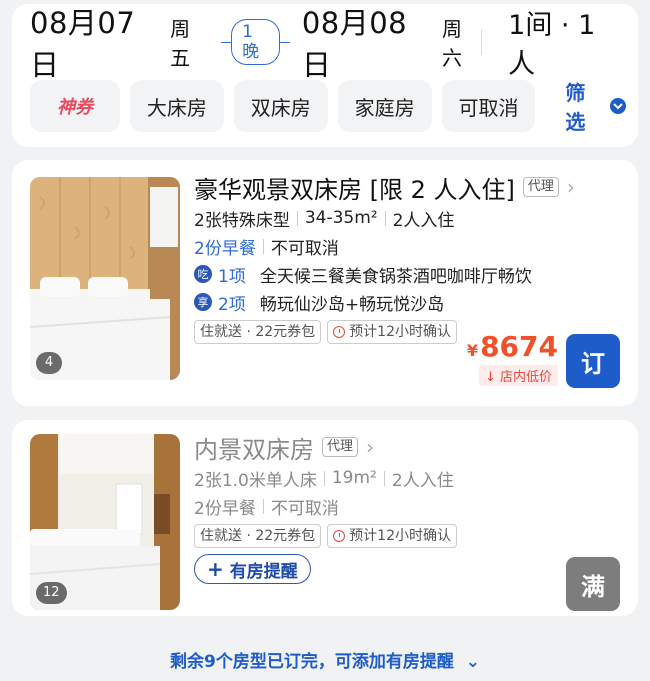 Image resolution: width=650 pixels, height=681 pixels. Describe the element at coordinates (488, 106) in the screenshot. I see `filter-chip-cancellable: 可取消` at that location.